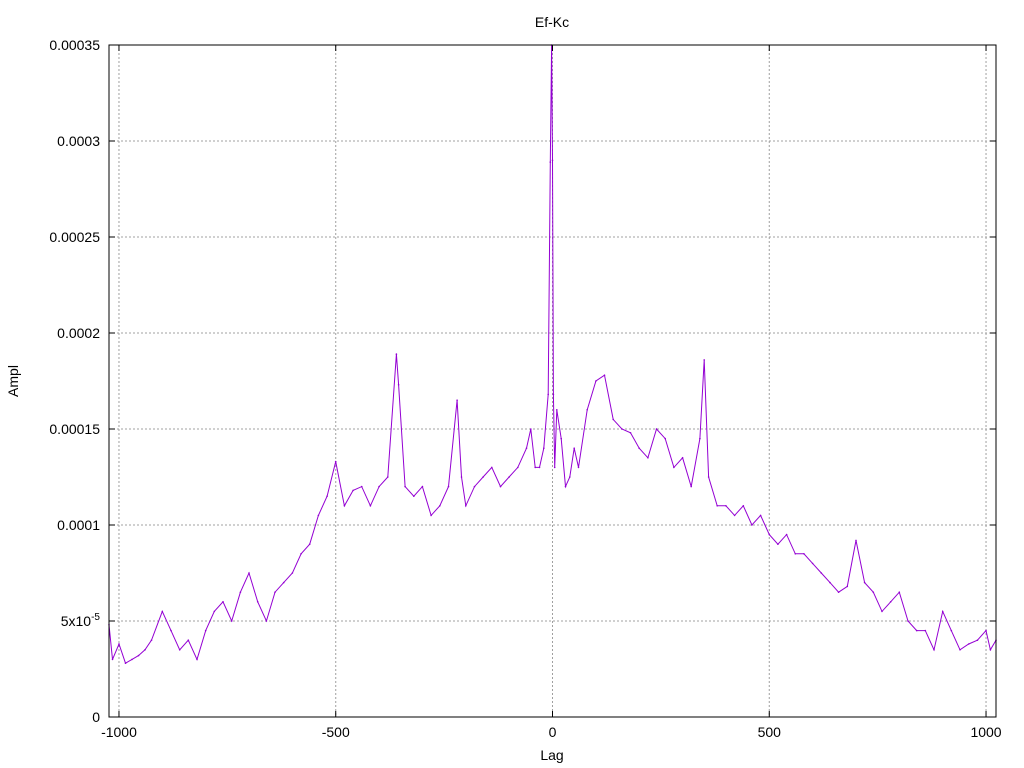 This screenshot has height=768, width=1024. I want to click on y-tick-label: 0.0002, so click(78, 333).